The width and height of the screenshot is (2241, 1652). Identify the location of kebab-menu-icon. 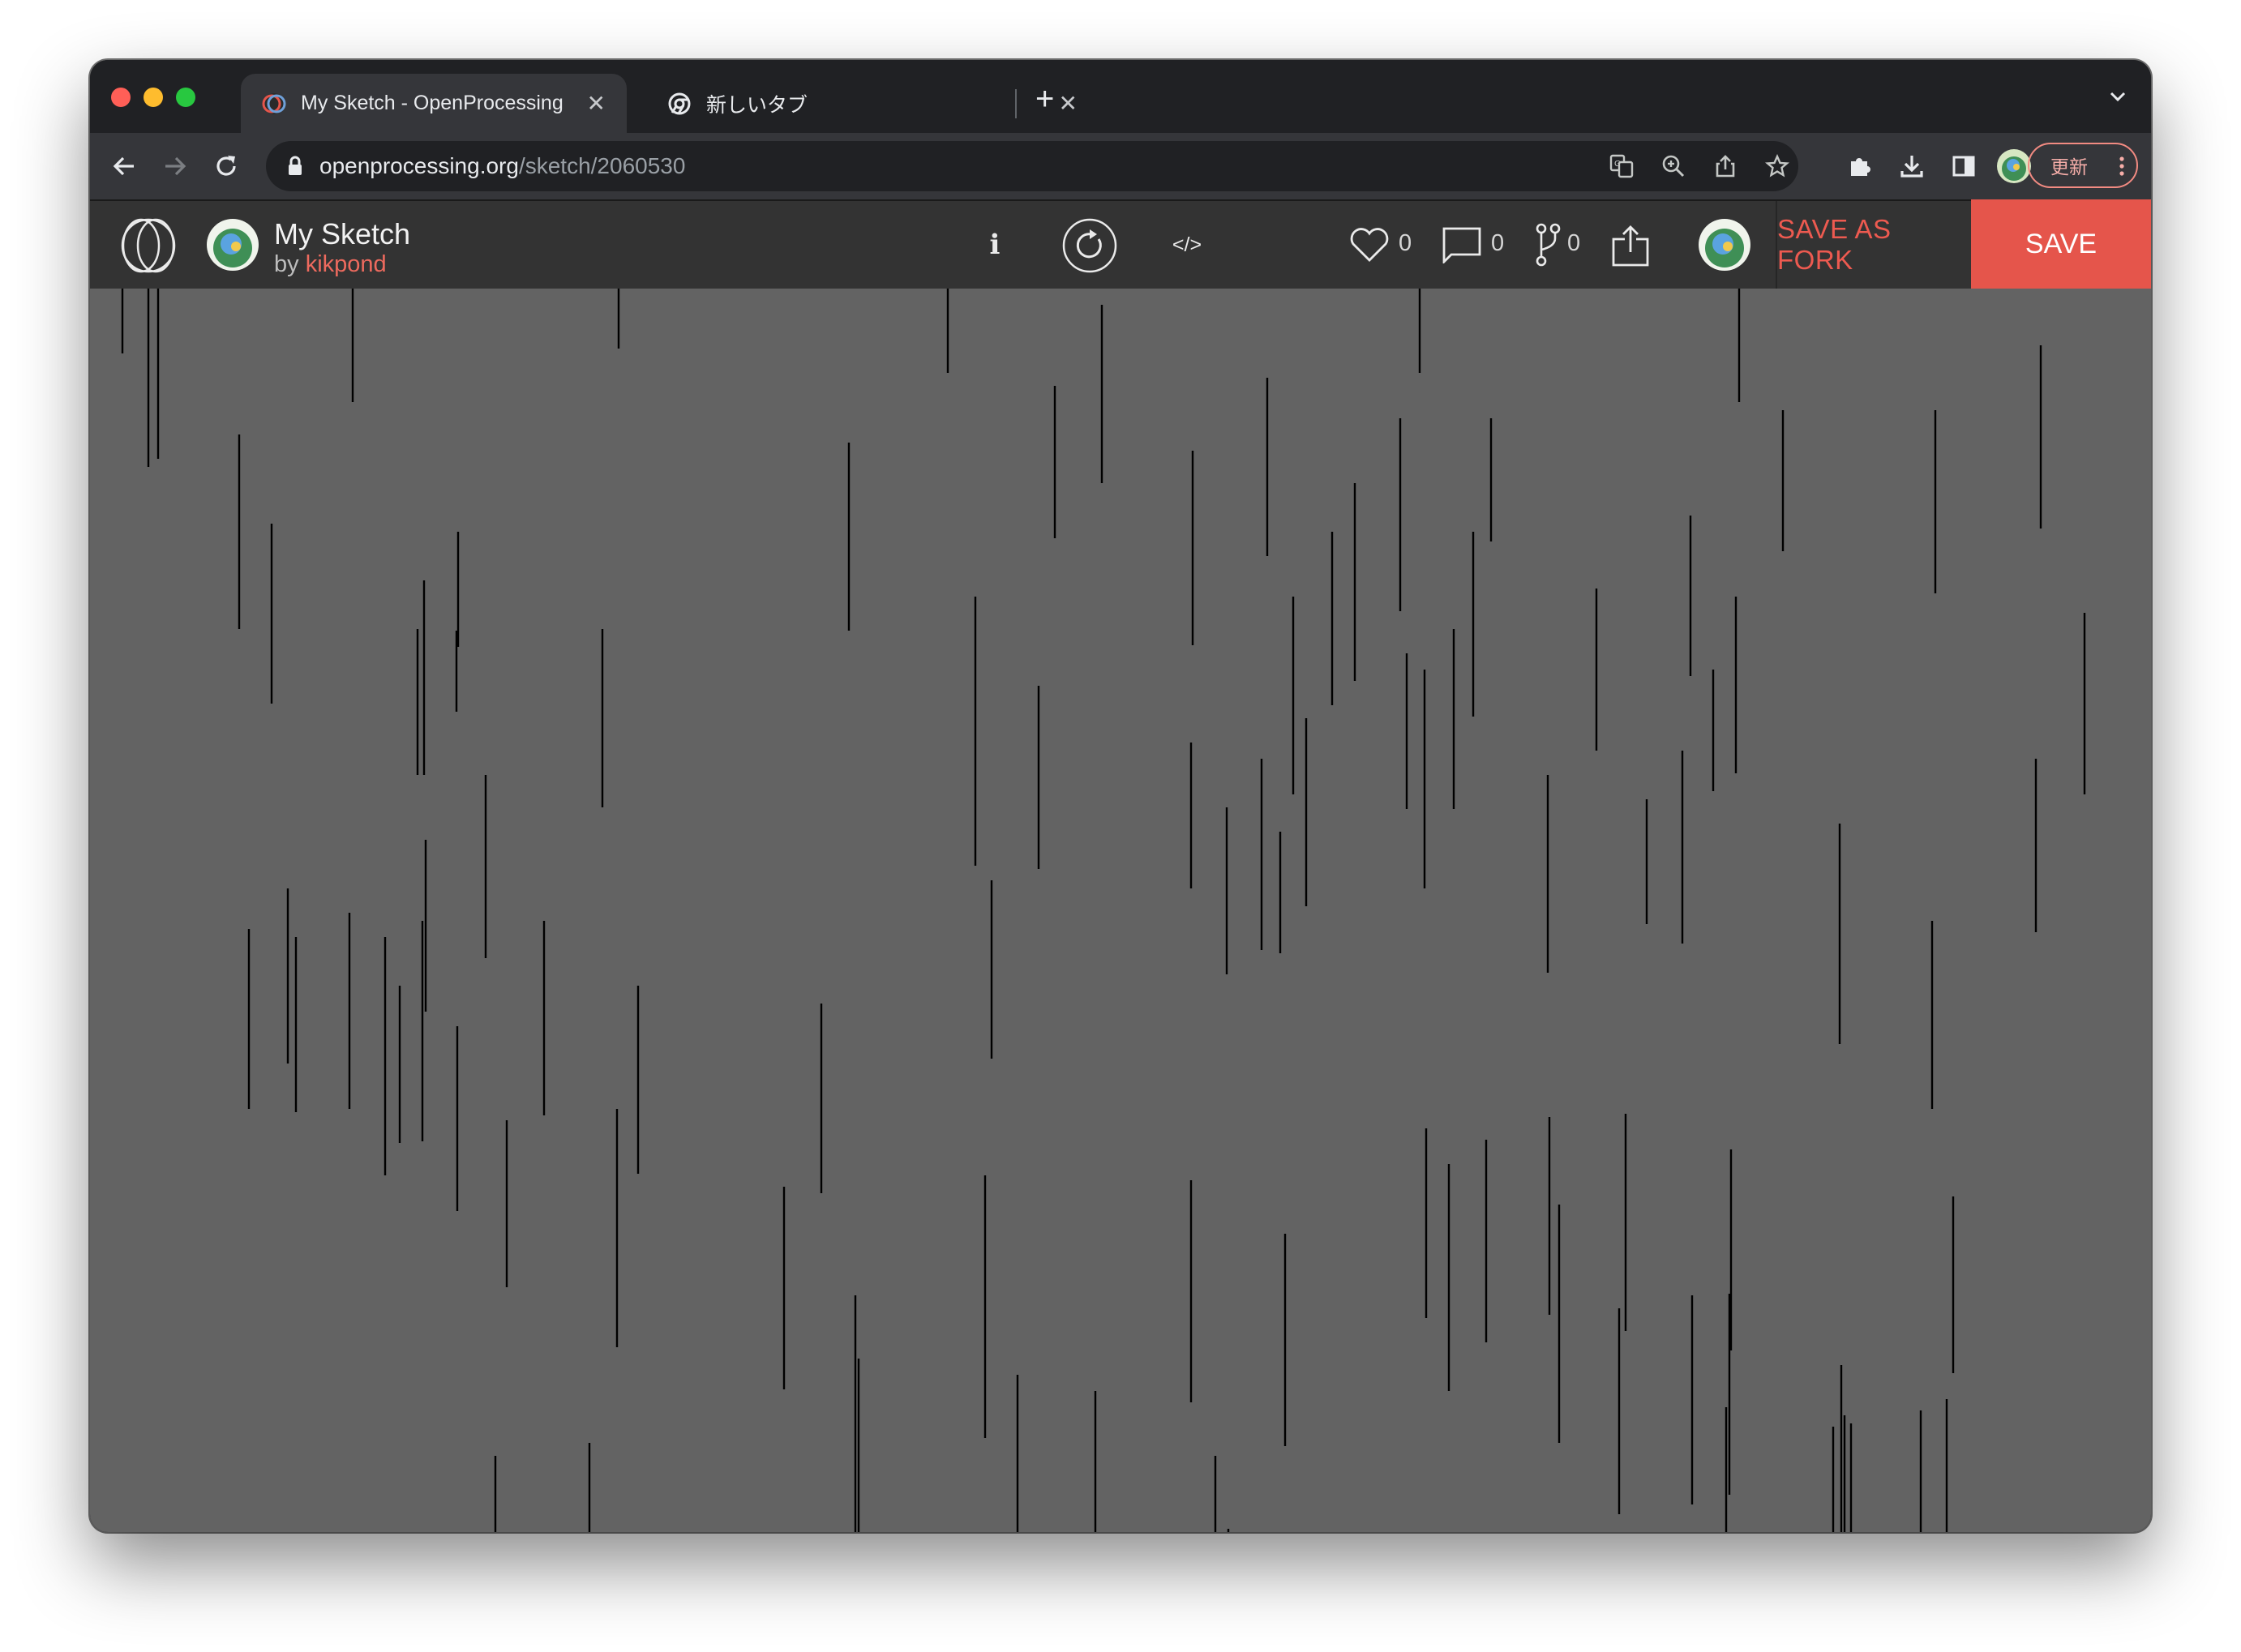
(2122, 167).